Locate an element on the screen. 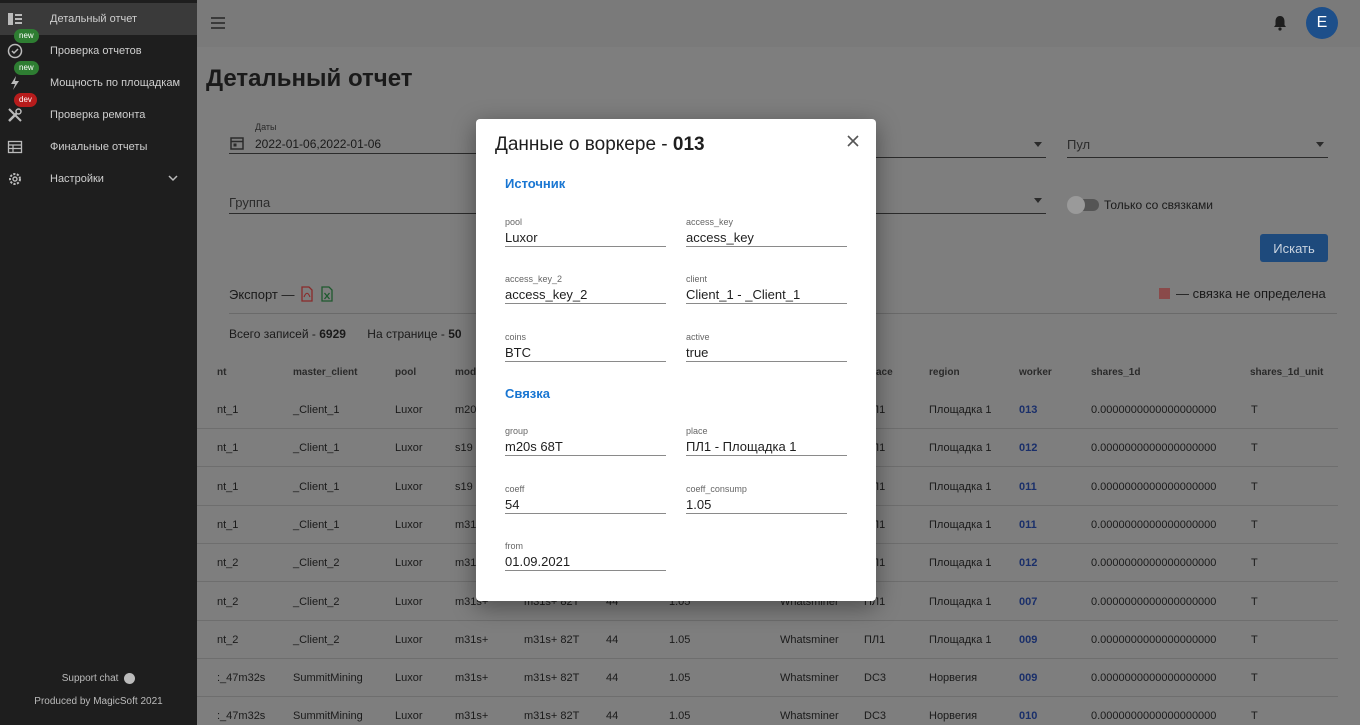  group-field: group m20s 68T is located at coordinates (585, 441).